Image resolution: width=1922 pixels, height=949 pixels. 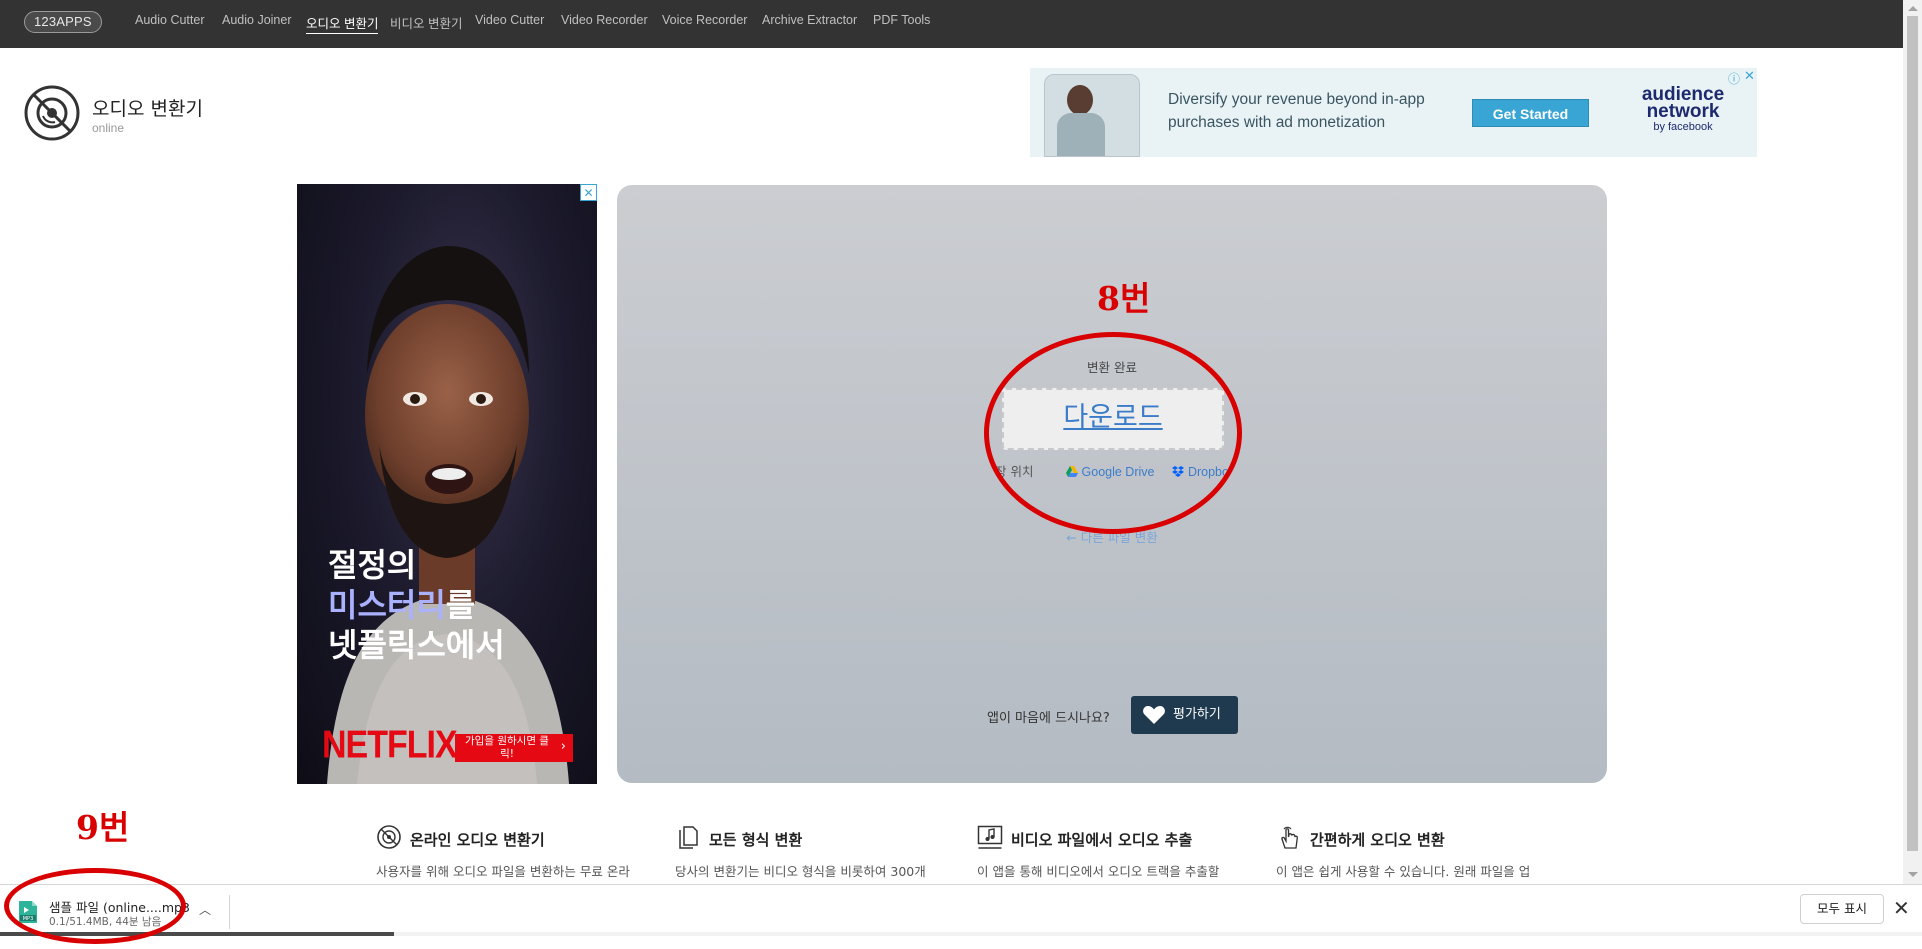 What do you see at coordinates (229, 912) in the screenshot?
I see `shelf-divider` at bounding box center [229, 912].